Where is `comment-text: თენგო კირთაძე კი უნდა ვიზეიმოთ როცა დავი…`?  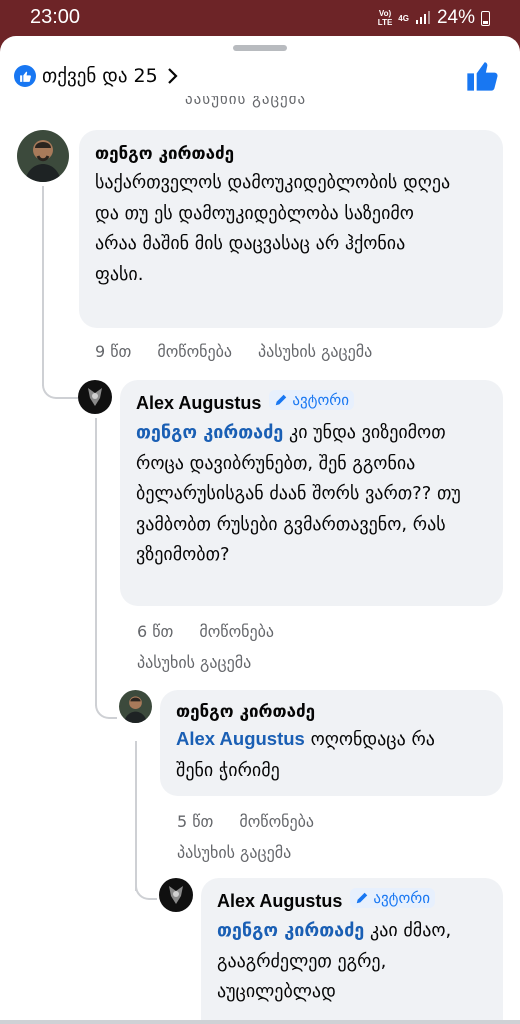 comment-text: თენგო კირთაძე კი უნდა ვიზეიმოთ როცა დავი… is located at coordinates (307, 494).